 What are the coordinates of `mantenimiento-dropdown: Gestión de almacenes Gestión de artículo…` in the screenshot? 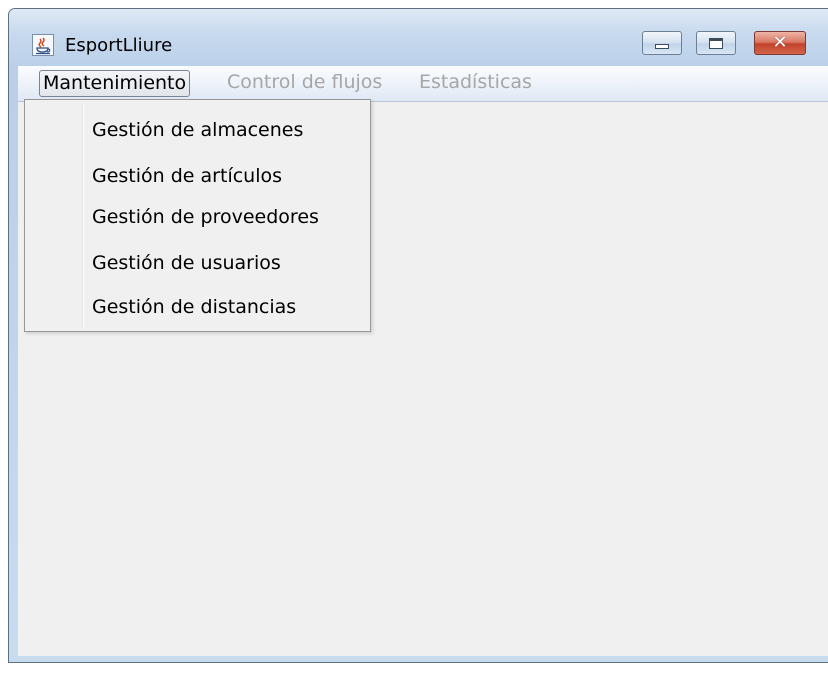 It's located at (197, 215).